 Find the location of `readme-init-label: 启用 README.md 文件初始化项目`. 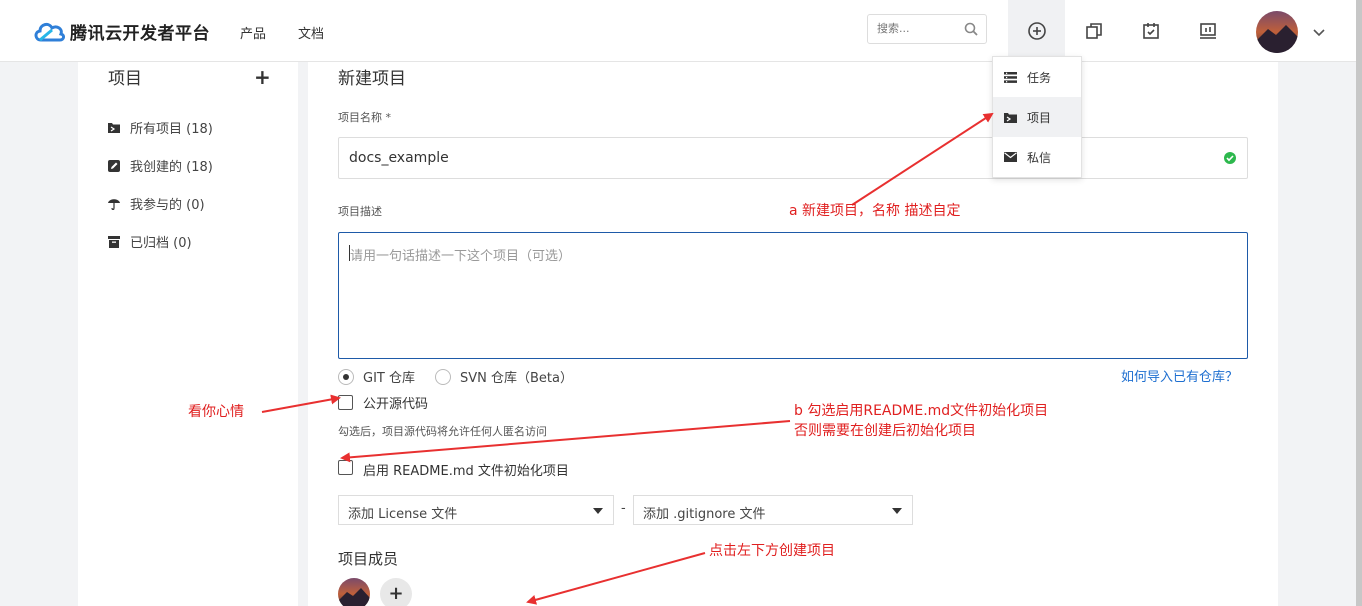

readme-init-label: 启用 README.md 文件初始化项目 is located at coordinates (466, 469).